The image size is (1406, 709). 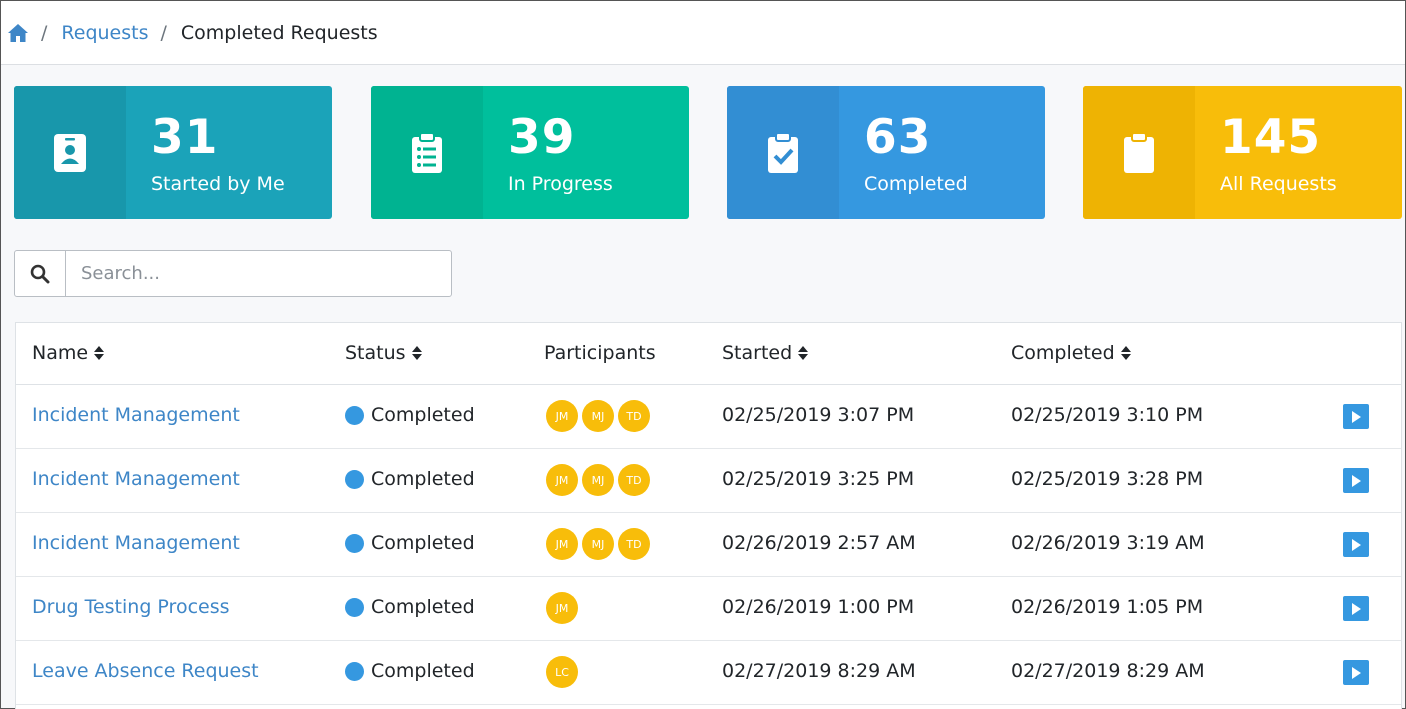 What do you see at coordinates (258, 273) in the screenshot?
I see `search-input` at bounding box center [258, 273].